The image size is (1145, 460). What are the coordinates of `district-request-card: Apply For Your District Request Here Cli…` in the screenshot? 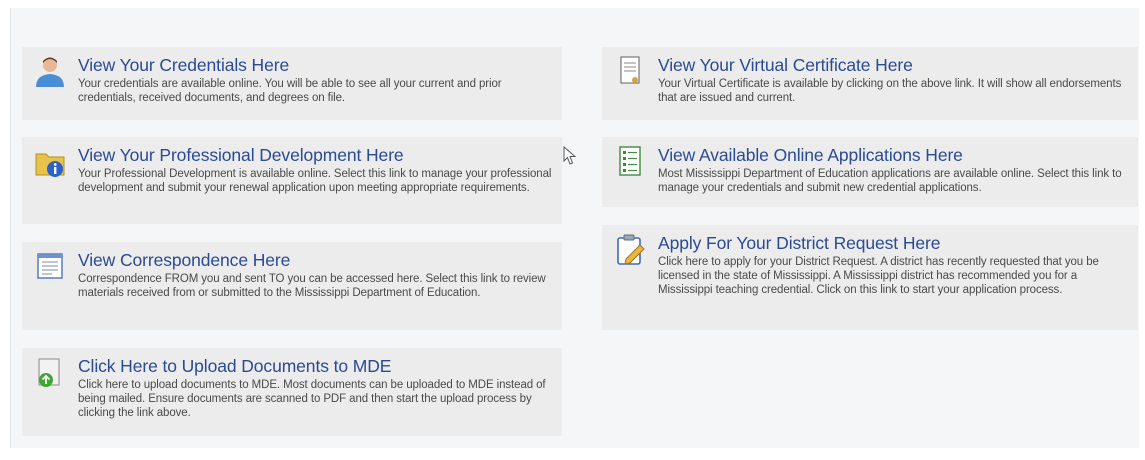 It's located at (870, 277).